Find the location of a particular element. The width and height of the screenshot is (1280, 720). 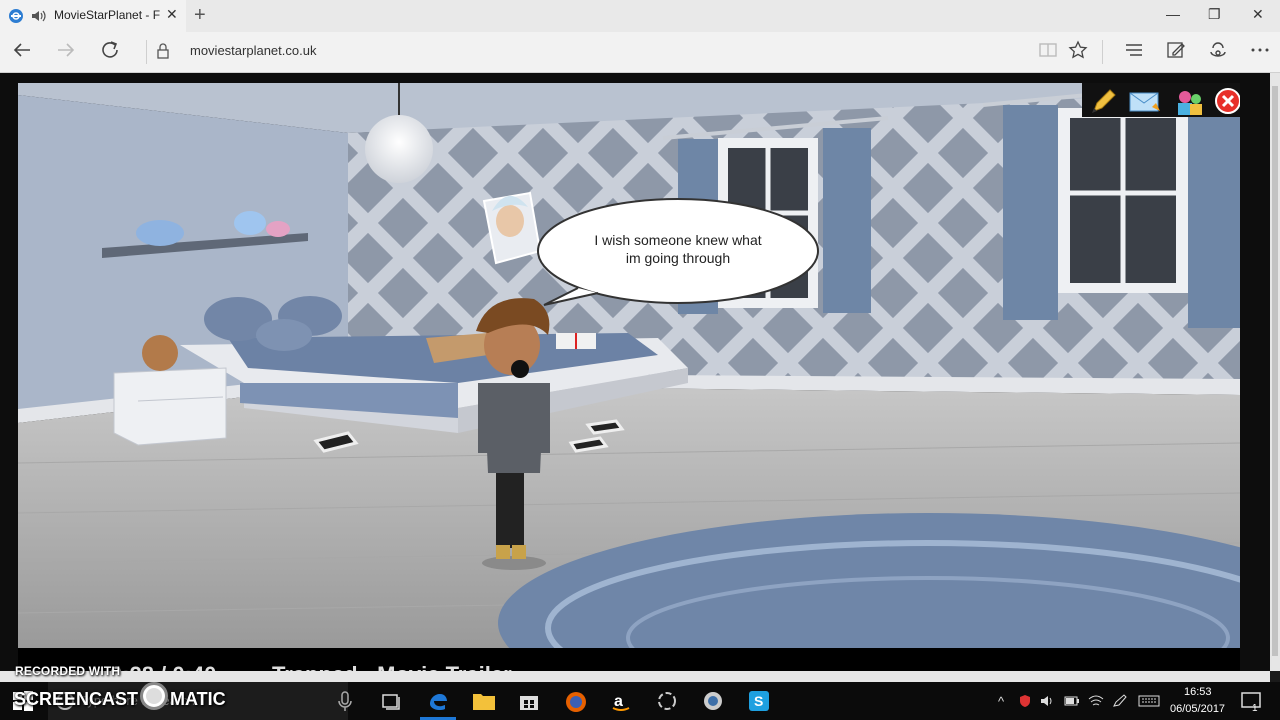

maximize-button: ❐ is located at coordinates (1214, 14).